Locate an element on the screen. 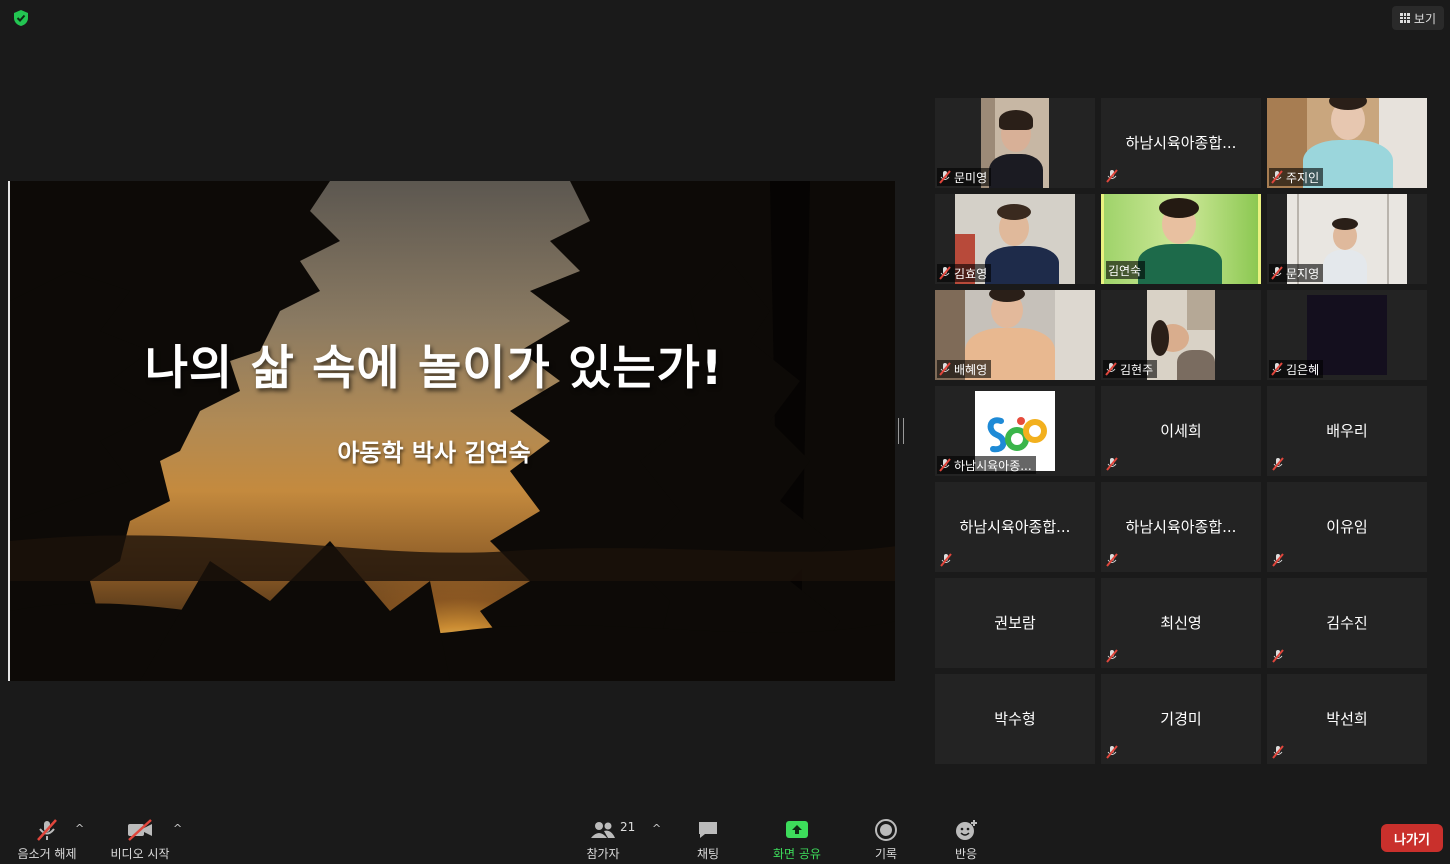 The image size is (1450, 864). participant-tile: 권보람 is located at coordinates (1015, 623).